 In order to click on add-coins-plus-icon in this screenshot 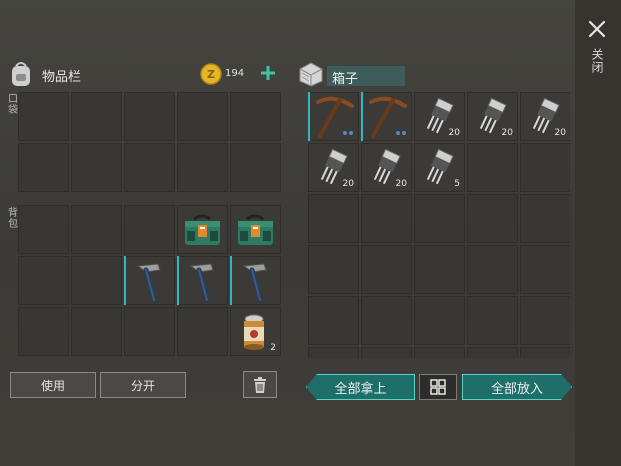, I will do `click(268, 73)`.